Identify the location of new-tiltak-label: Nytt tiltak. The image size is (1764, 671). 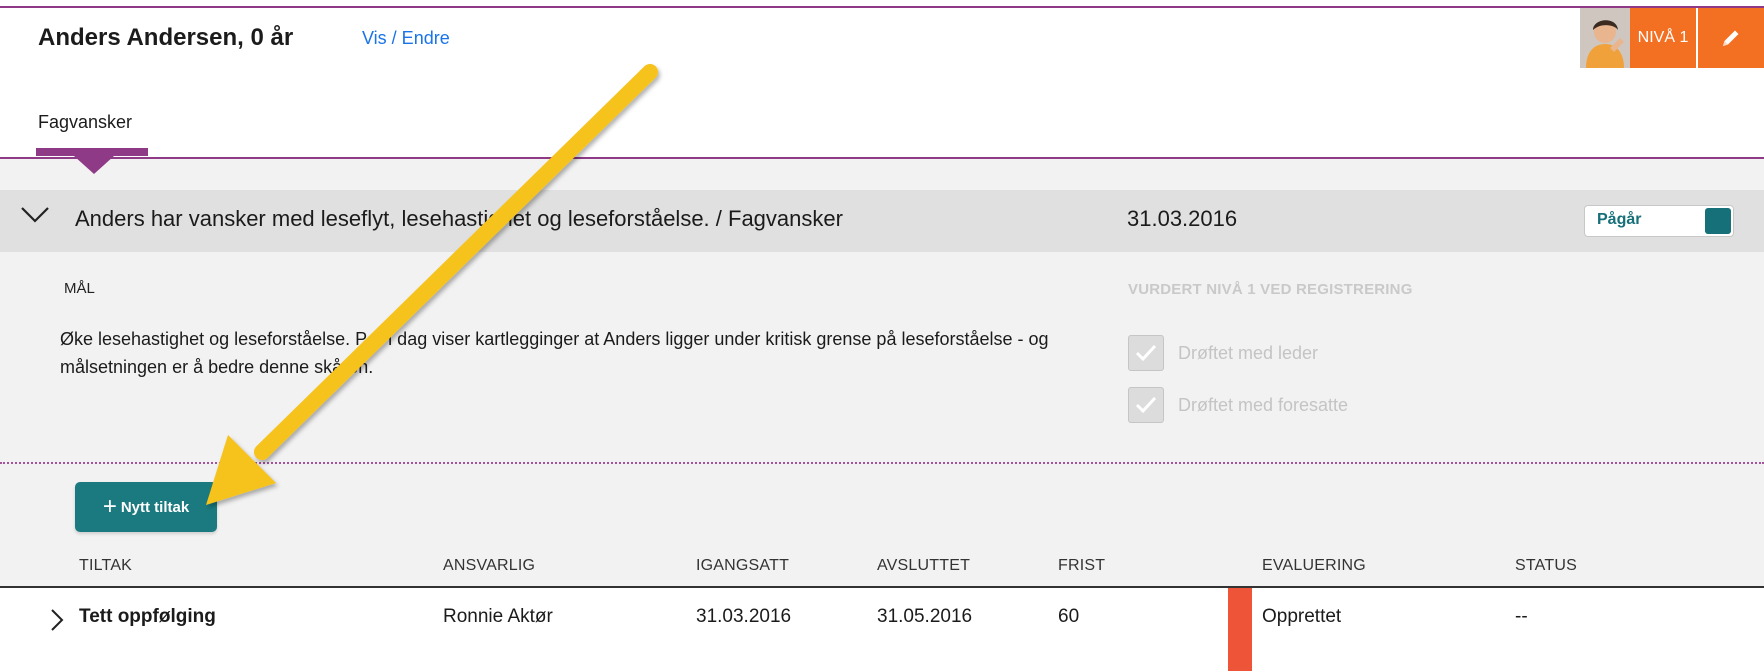
(155, 507).